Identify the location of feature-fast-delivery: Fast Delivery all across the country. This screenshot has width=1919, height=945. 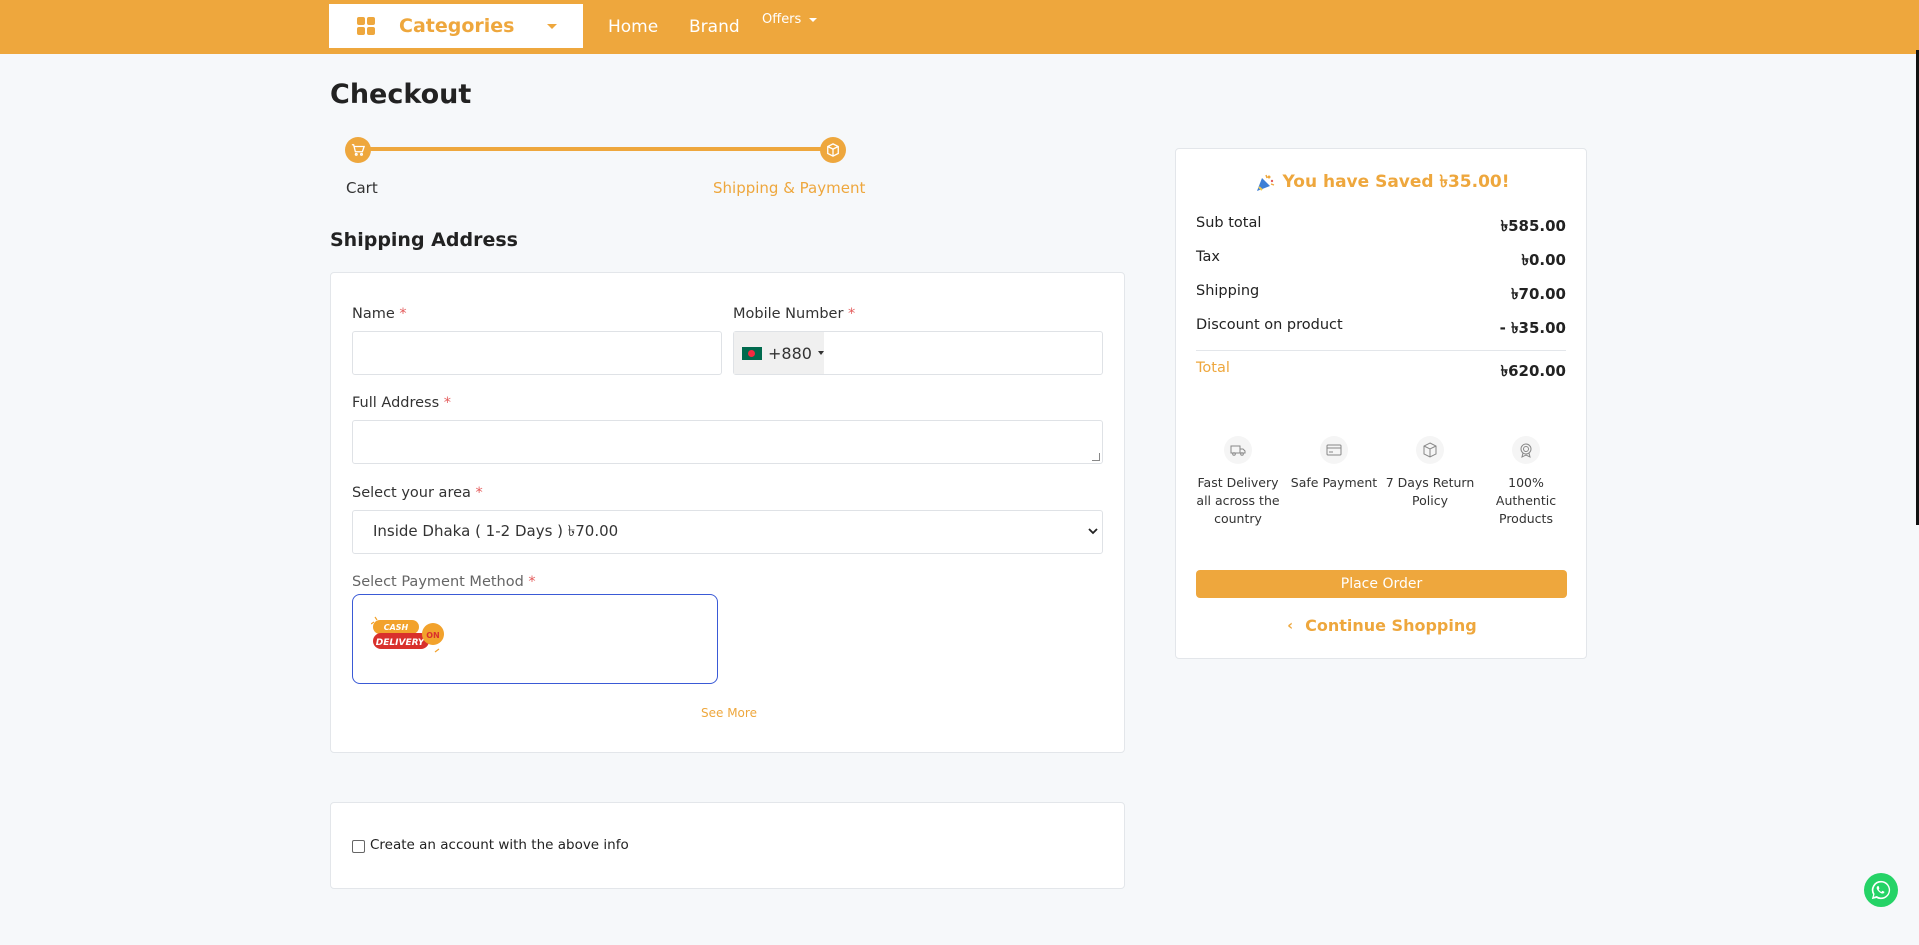
(1238, 482).